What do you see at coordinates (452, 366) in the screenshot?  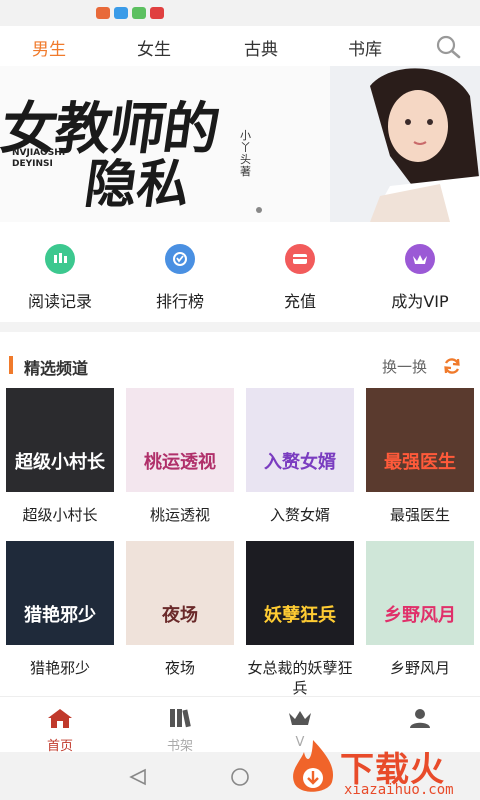 I see `refresh-icon` at bounding box center [452, 366].